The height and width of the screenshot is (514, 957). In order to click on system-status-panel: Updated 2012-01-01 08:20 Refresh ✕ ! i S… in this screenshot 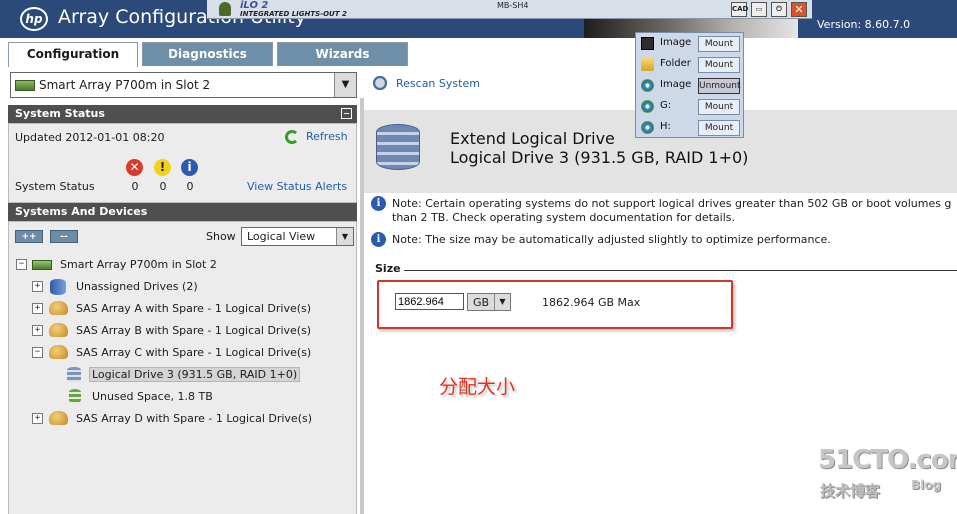, I will do `click(182, 163)`.